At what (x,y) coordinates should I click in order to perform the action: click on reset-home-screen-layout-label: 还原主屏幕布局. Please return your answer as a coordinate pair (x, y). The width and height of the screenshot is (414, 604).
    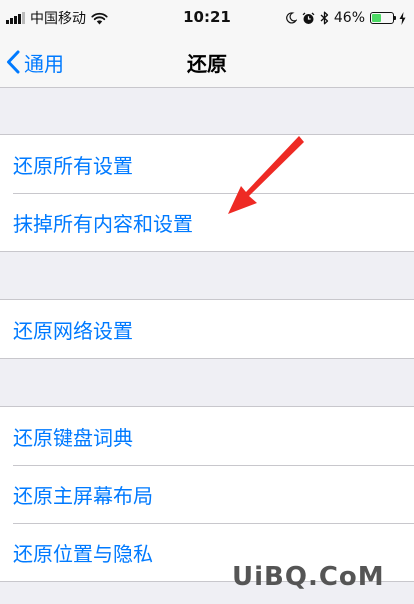
    Looking at the image, I should click on (83, 495).